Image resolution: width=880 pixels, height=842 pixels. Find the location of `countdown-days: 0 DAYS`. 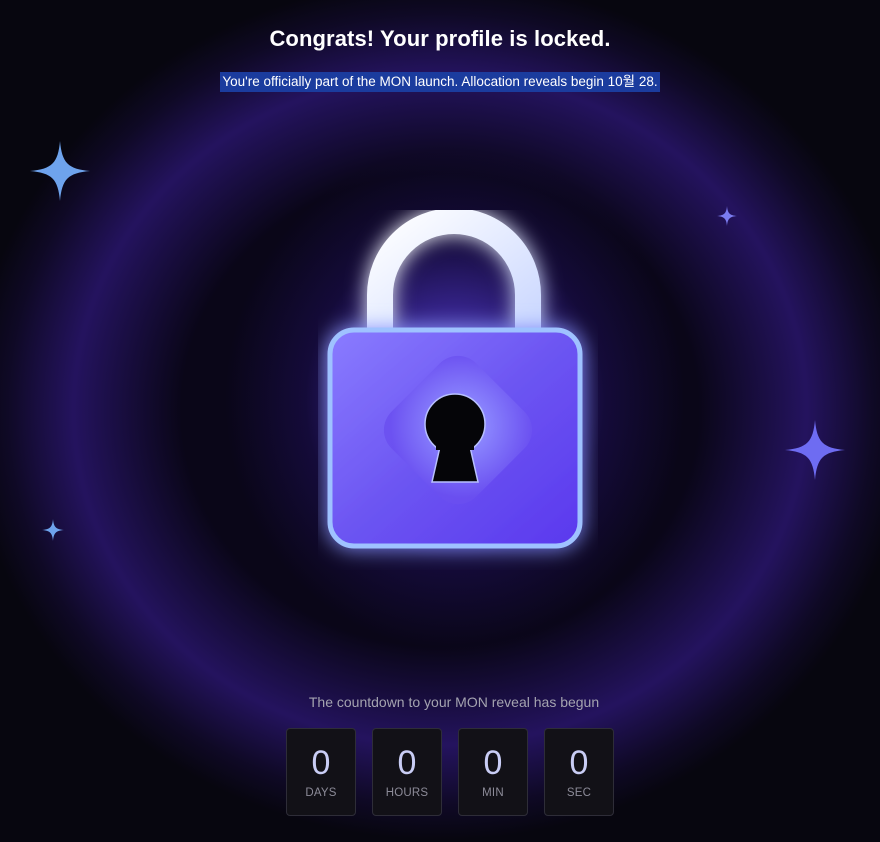

countdown-days: 0 DAYS is located at coordinates (321, 772).